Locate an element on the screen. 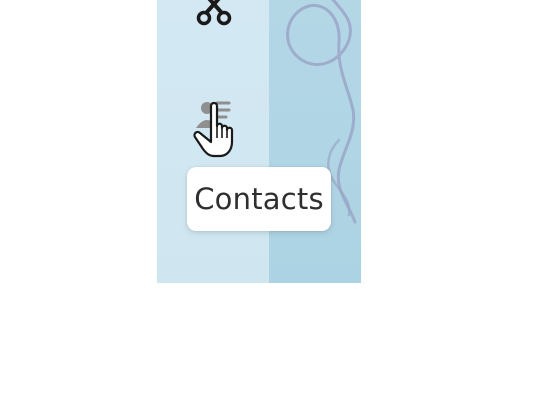 This screenshot has height=400, width=550. desktop-wallpaper is located at coordinates (315, 141).